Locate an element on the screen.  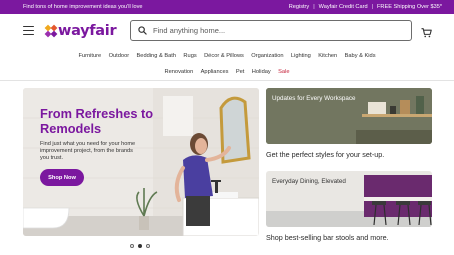
nav-item-holiday: Holiday is located at coordinates (261, 72).